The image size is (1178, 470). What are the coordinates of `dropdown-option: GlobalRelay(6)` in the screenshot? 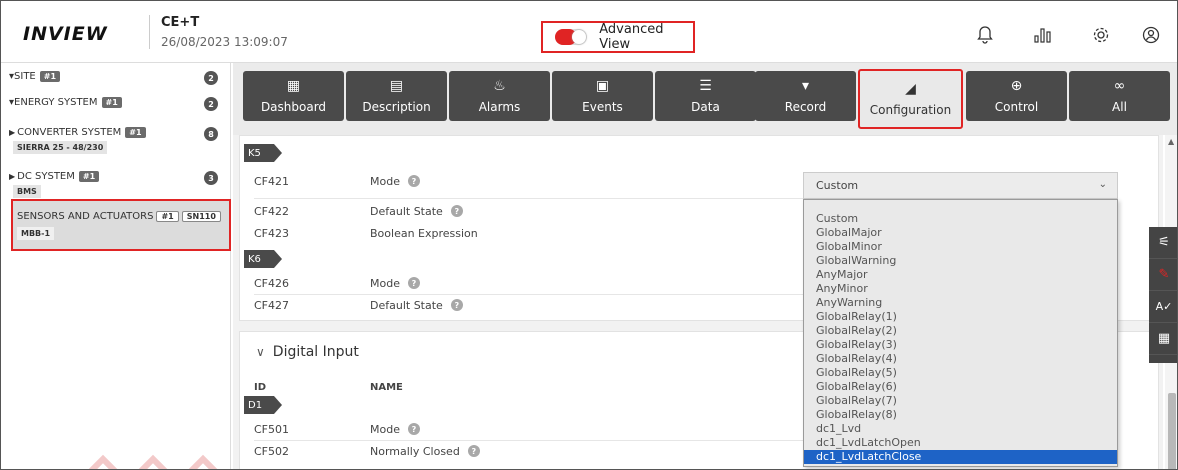 It's located at (960, 387).